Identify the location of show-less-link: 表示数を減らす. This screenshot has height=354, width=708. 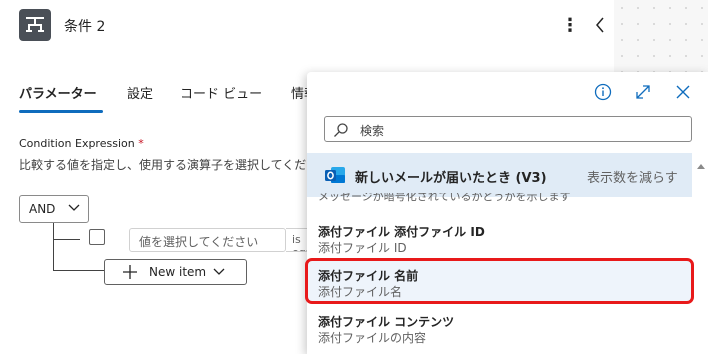
(632, 176).